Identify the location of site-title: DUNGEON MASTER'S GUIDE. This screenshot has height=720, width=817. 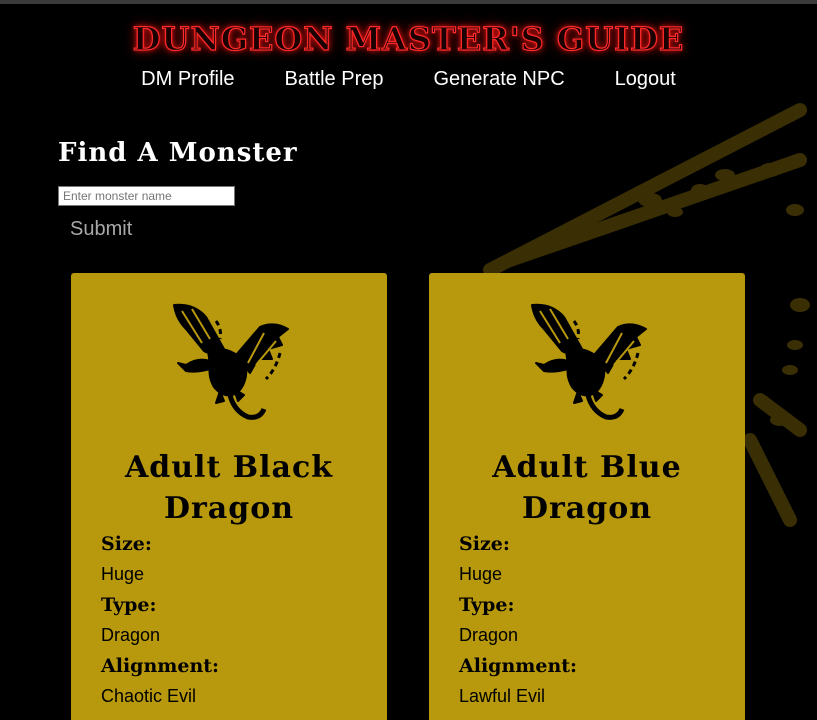
(408, 38).